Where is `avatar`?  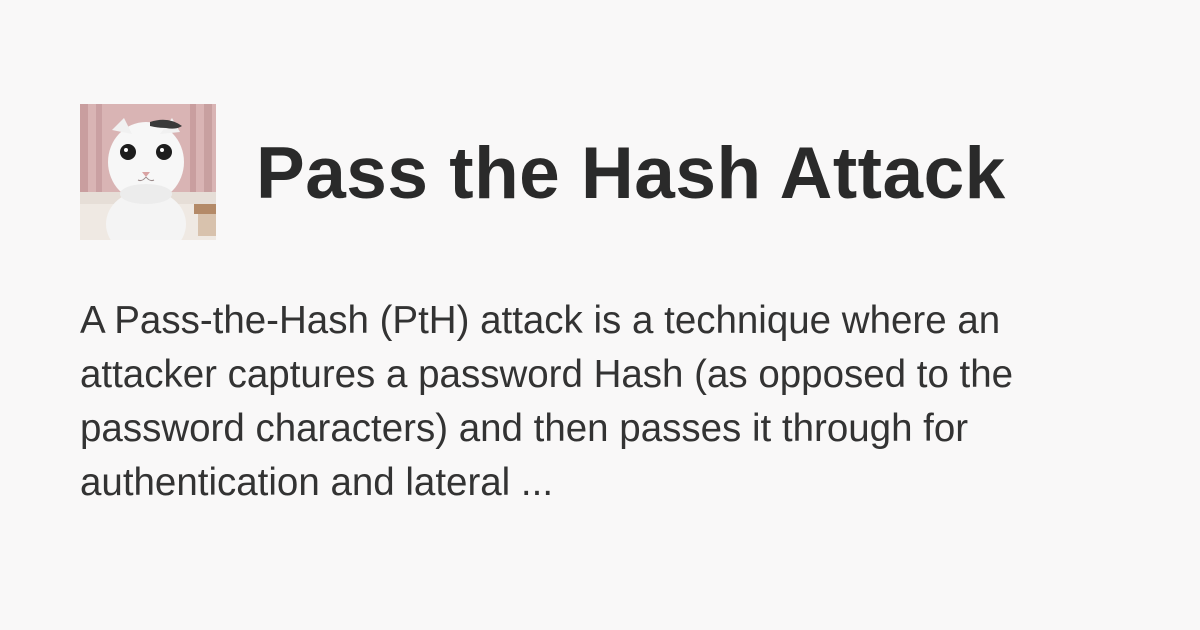
avatar is located at coordinates (148, 172).